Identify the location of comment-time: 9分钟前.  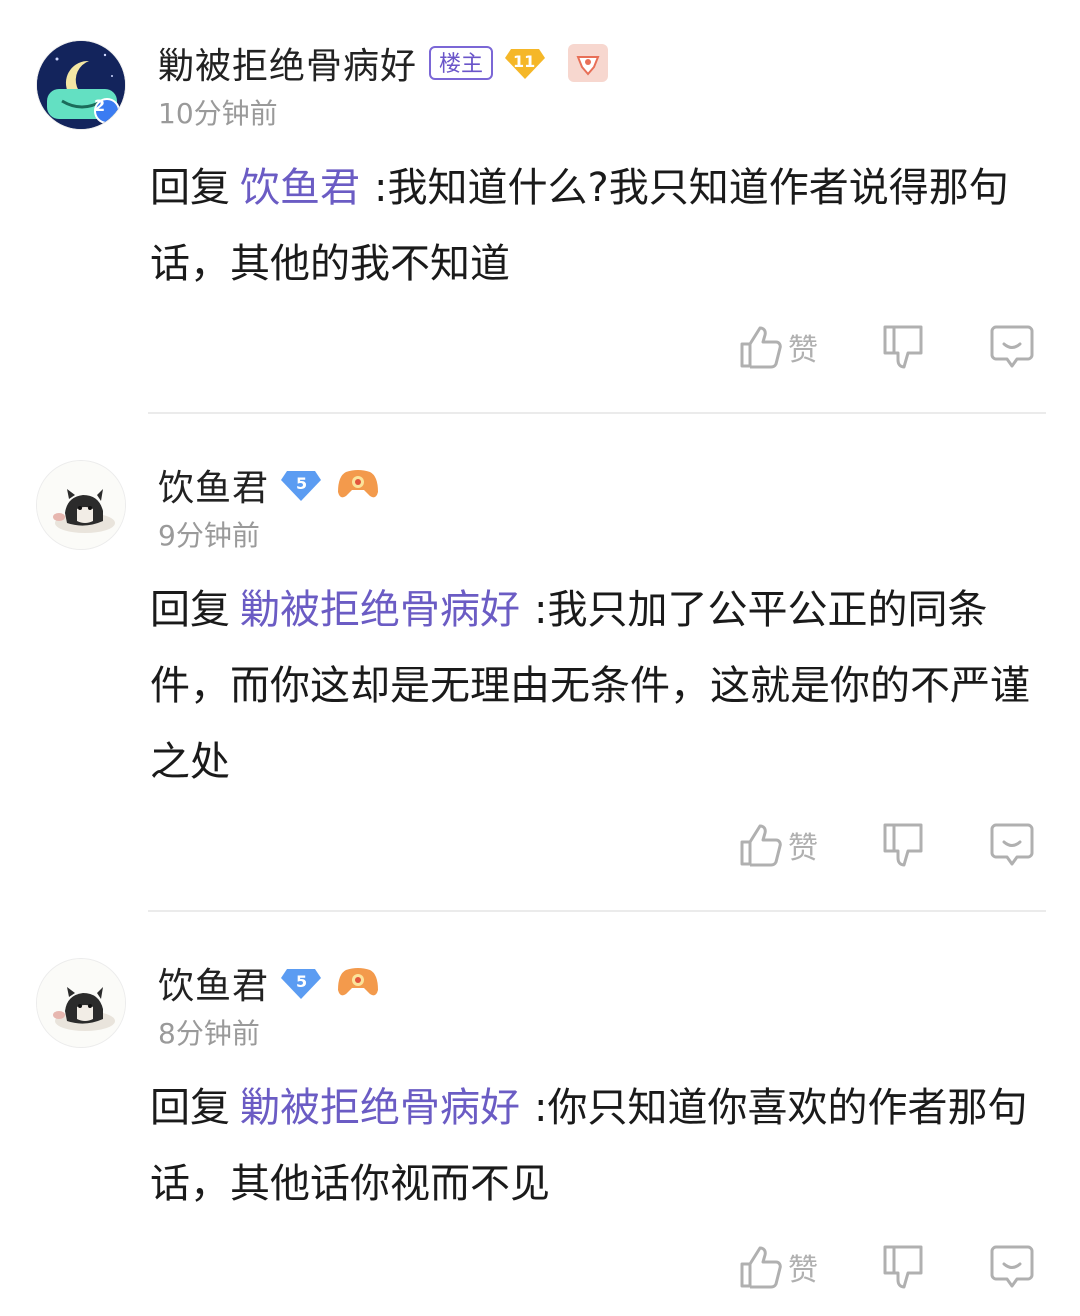
(209, 535).